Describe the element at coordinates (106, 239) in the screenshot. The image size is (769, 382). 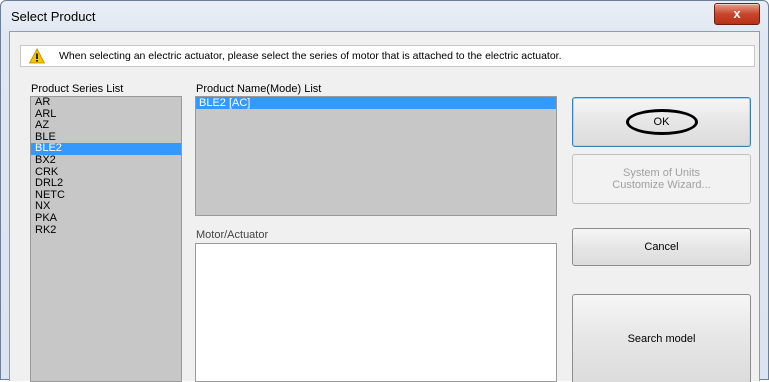
I see `product-series-list: AR ARL AZ BLE BLE2 BX2 CRK DRL2 NETC NX PKA RK2` at that location.